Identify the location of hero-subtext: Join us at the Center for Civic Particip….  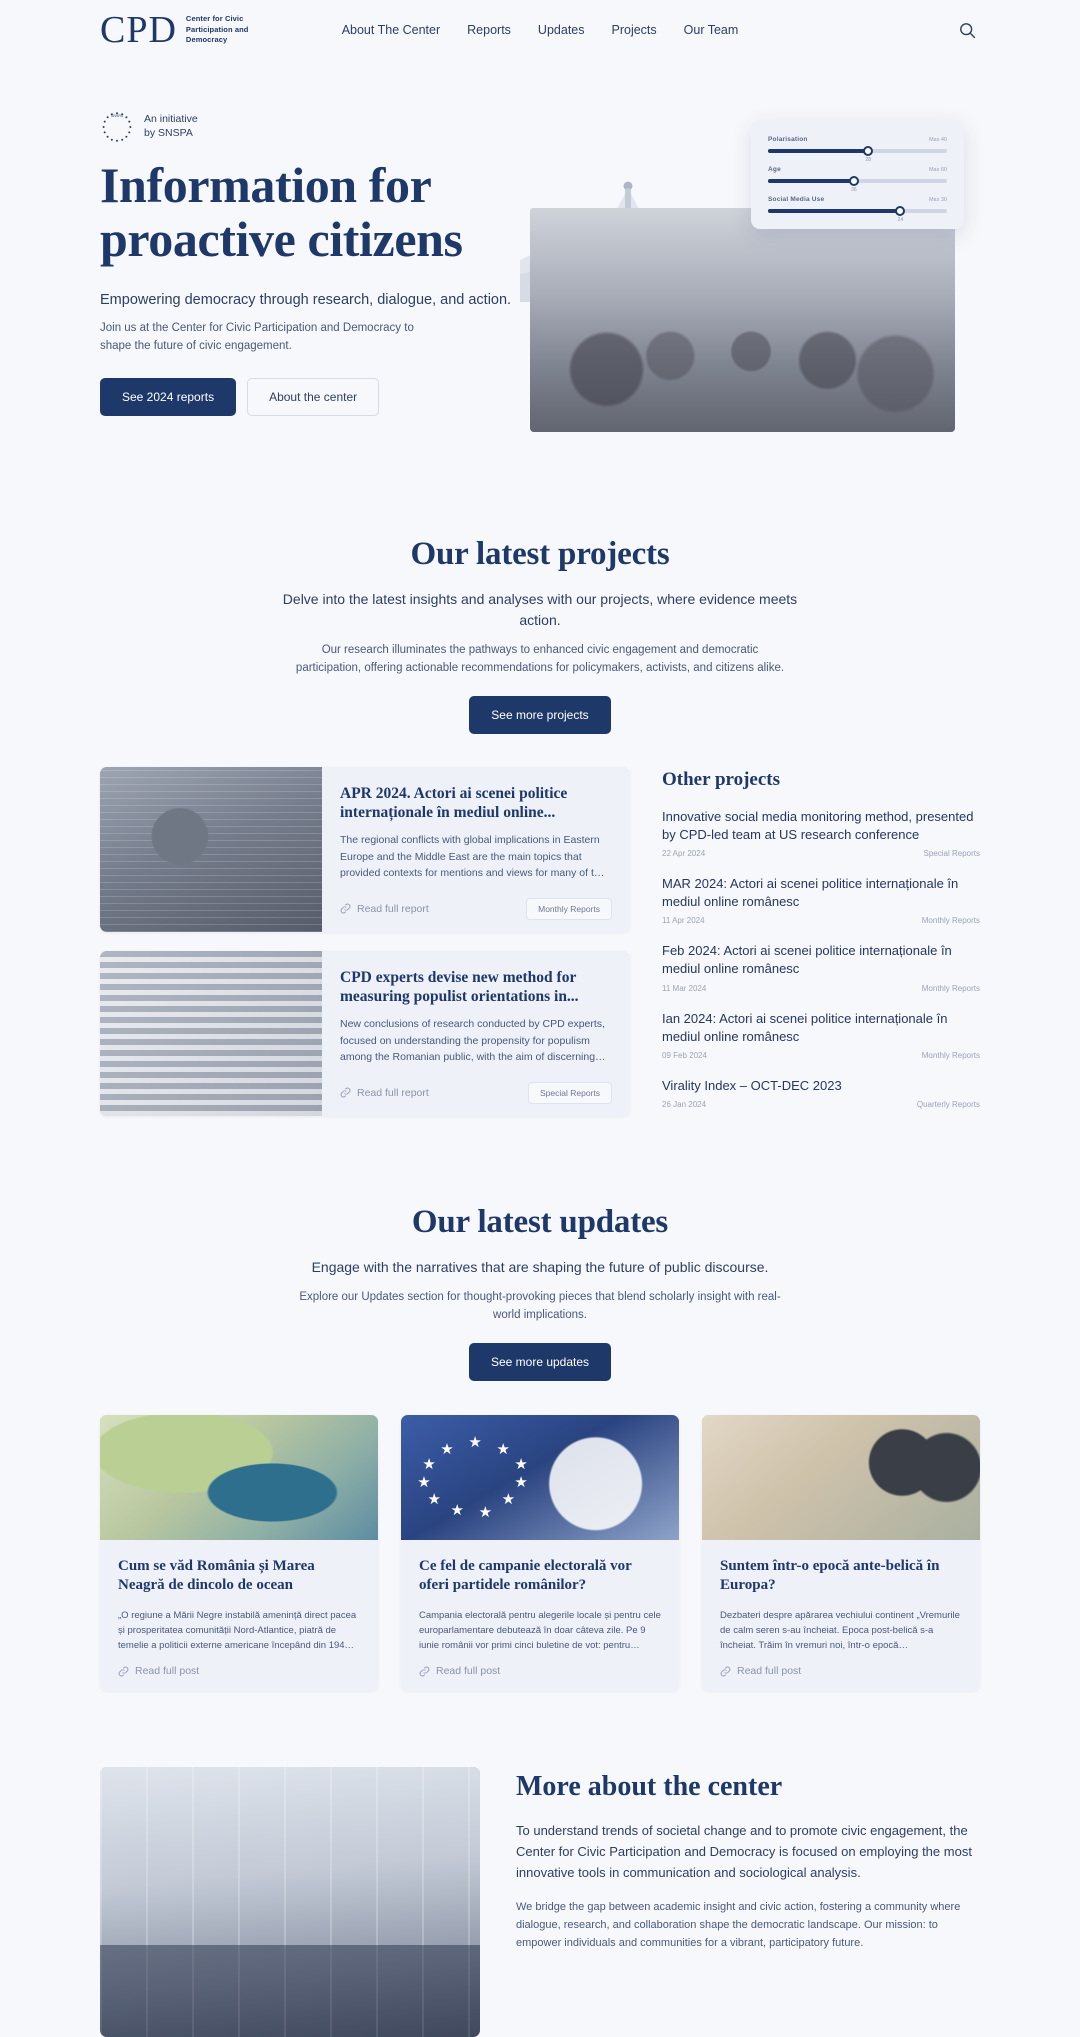
(257, 337).